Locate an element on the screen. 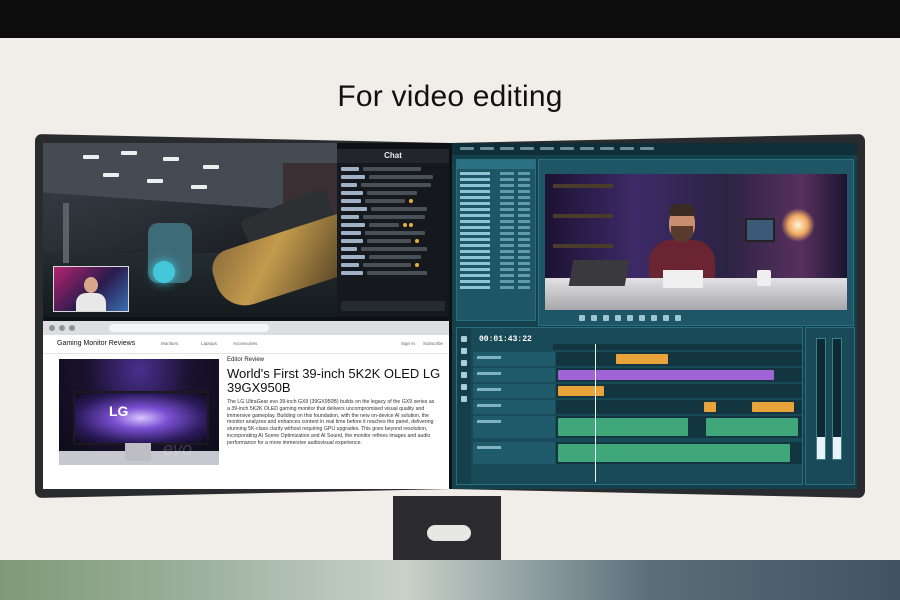 The height and width of the screenshot is (600, 900). play-icon is located at coordinates (618, 318).